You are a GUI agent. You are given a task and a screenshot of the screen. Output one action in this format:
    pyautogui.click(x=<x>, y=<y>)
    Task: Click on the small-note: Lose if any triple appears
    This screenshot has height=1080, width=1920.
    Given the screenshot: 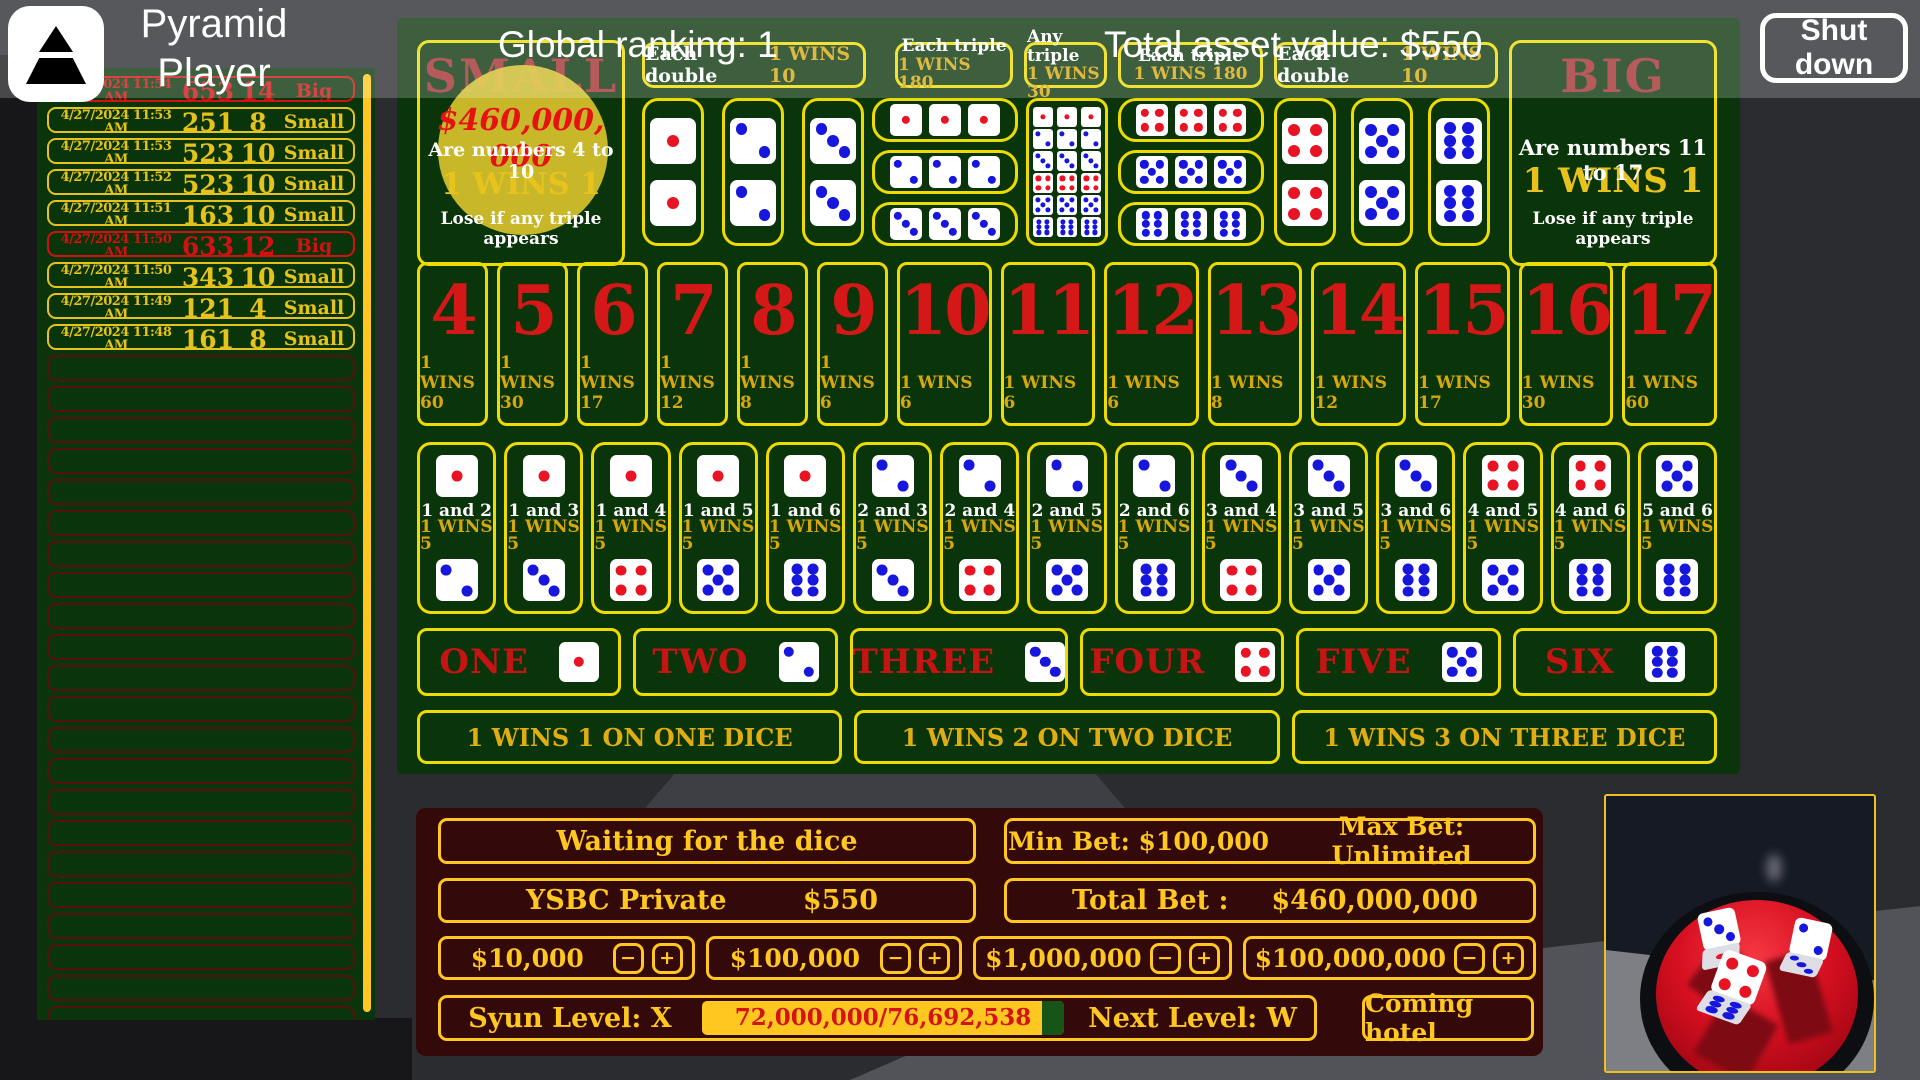 What is the action you would take?
    pyautogui.click(x=521, y=229)
    